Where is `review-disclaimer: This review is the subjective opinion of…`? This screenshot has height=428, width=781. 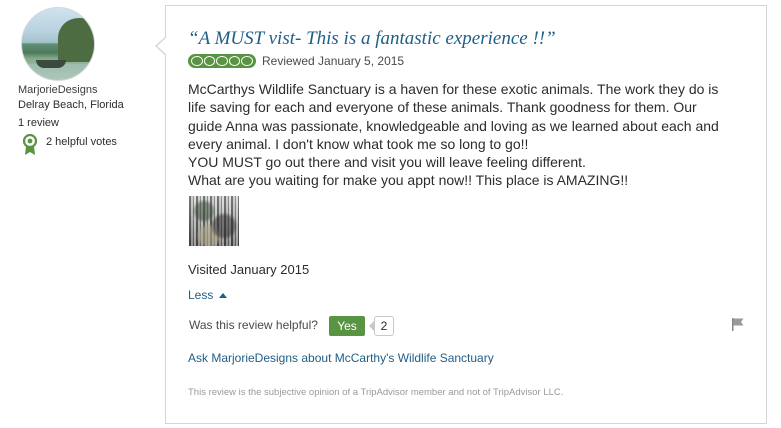
review-disclaimer: This review is the subjective opinion of… is located at coordinates (376, 392).